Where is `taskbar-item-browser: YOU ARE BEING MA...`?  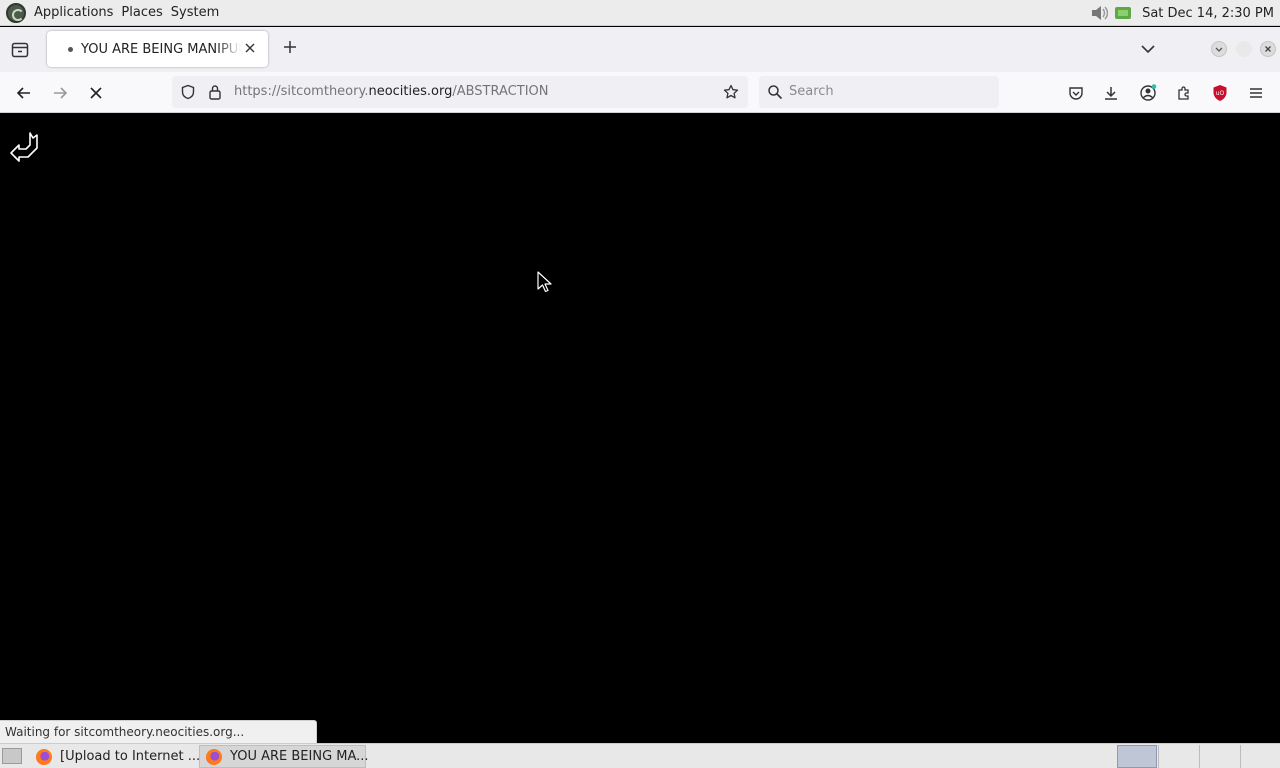 taskbar-item-browser: YOU ARE BEING MA... is located at coordinates (284, 756).